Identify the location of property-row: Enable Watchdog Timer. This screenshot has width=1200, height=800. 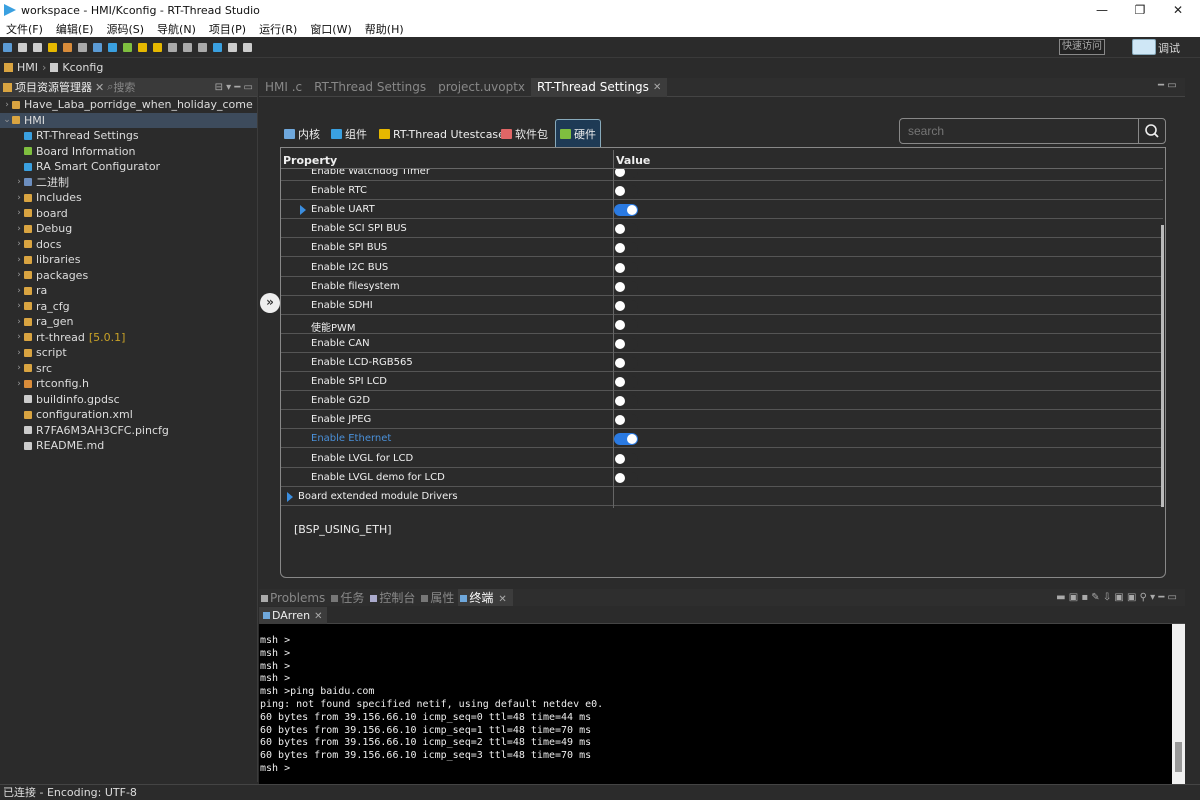
(722, 175).